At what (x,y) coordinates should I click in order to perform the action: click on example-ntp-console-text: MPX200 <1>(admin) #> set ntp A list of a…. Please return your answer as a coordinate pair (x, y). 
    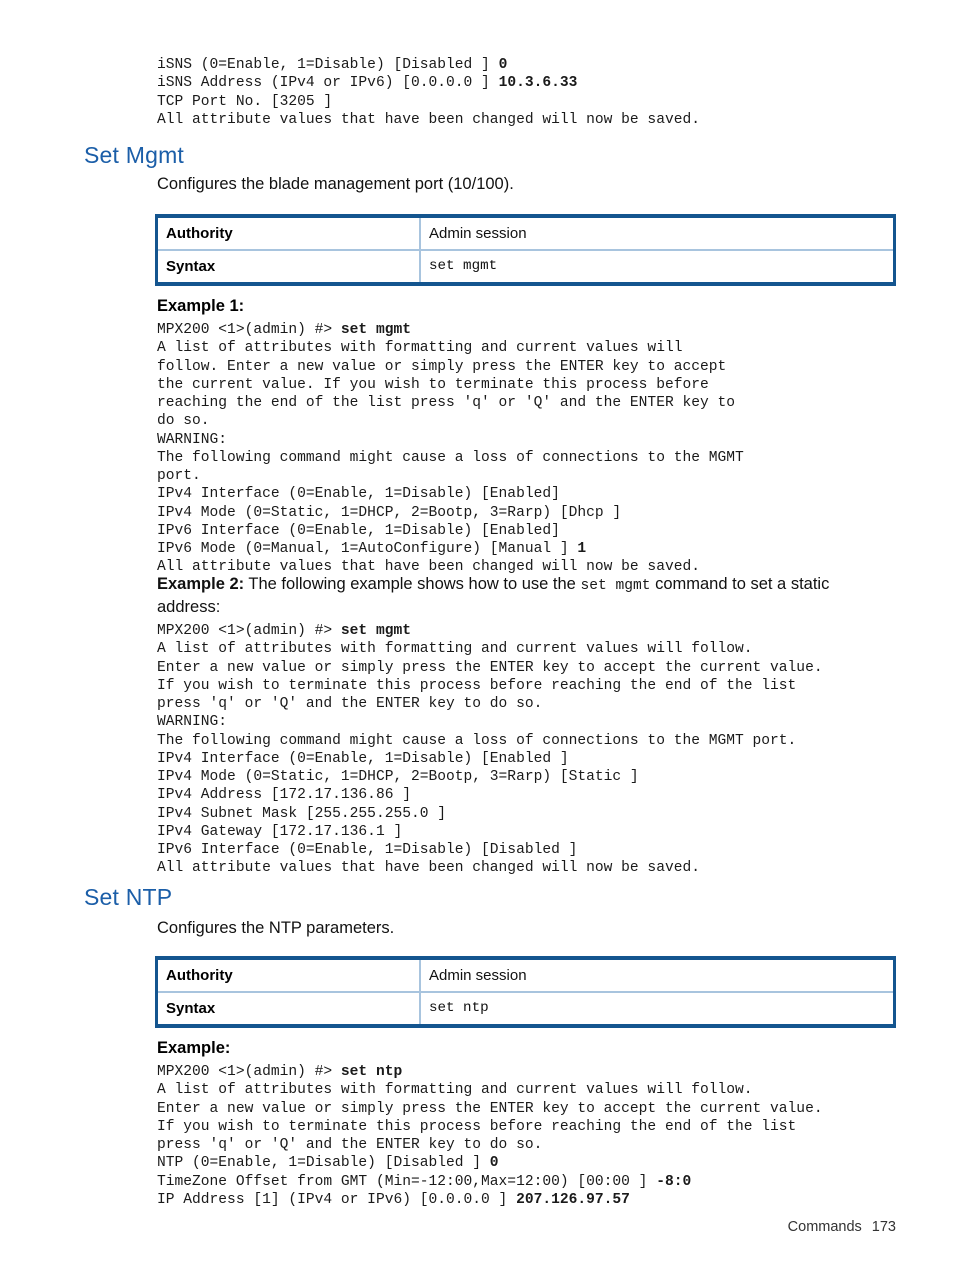
    Looking at the image, I should click on (490, 1136).